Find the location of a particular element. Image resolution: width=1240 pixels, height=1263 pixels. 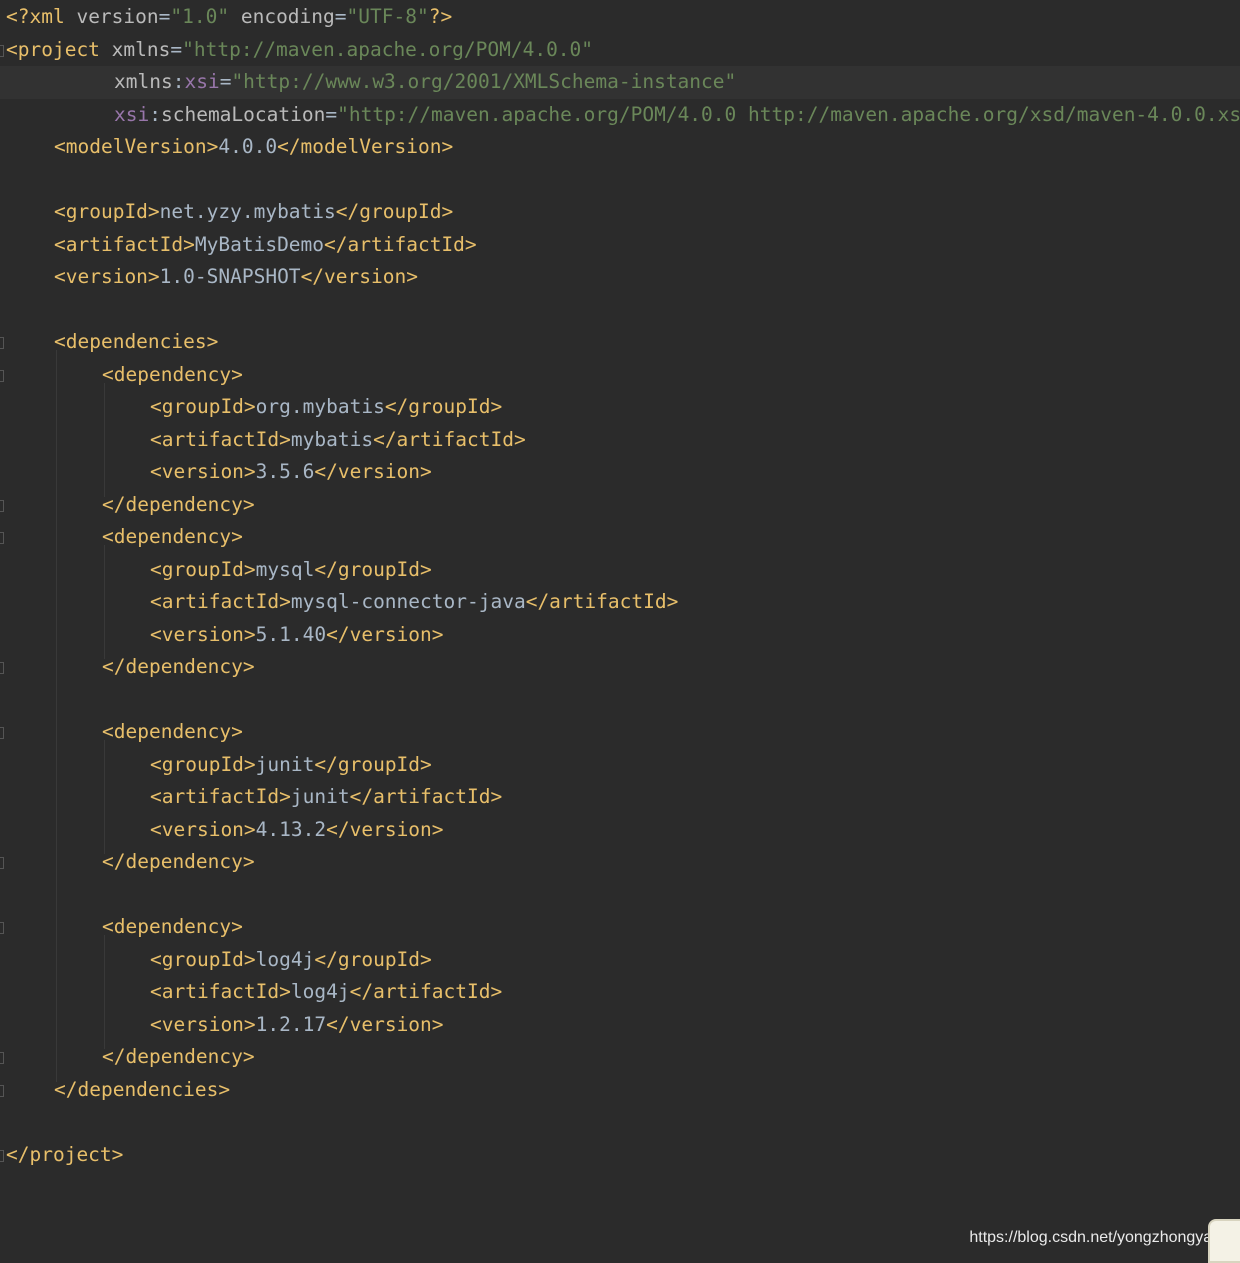

code-line: <modelVersion>4.0.0</modelVersion> is located at coordinates (620, 147).